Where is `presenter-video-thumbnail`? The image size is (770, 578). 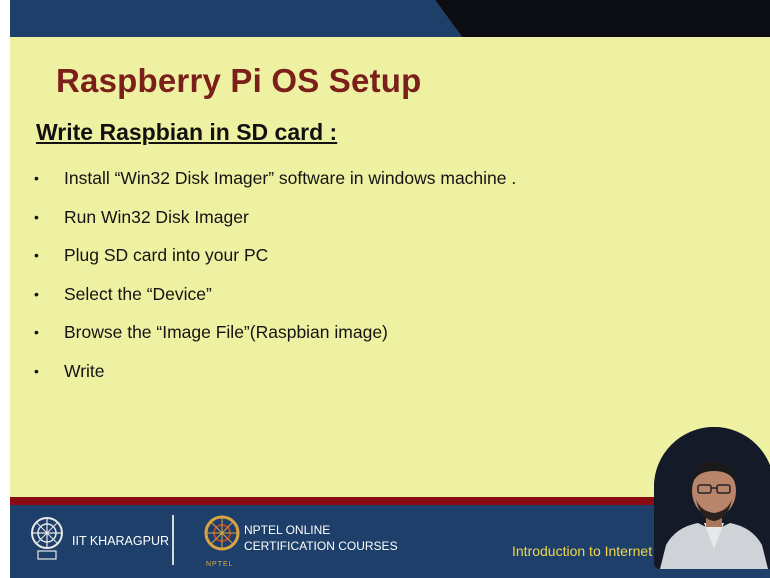 presenter-video-thumbnail is located at coordinates (712, 498).